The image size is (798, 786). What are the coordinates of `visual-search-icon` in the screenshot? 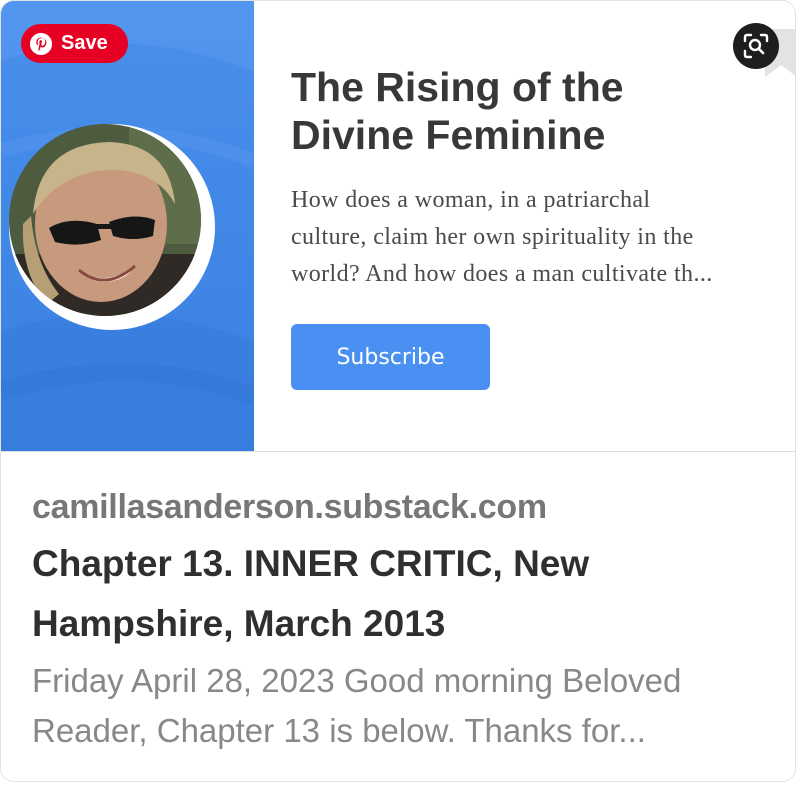 It's located at (756, 46).